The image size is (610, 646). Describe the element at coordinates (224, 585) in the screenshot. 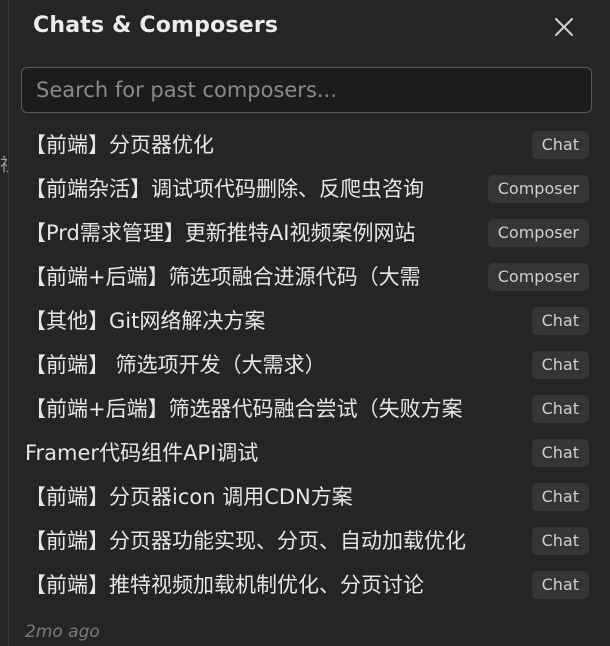

I see `history-item-title: 【前端】推特视频加载机制优化、分页讨论` at that location.